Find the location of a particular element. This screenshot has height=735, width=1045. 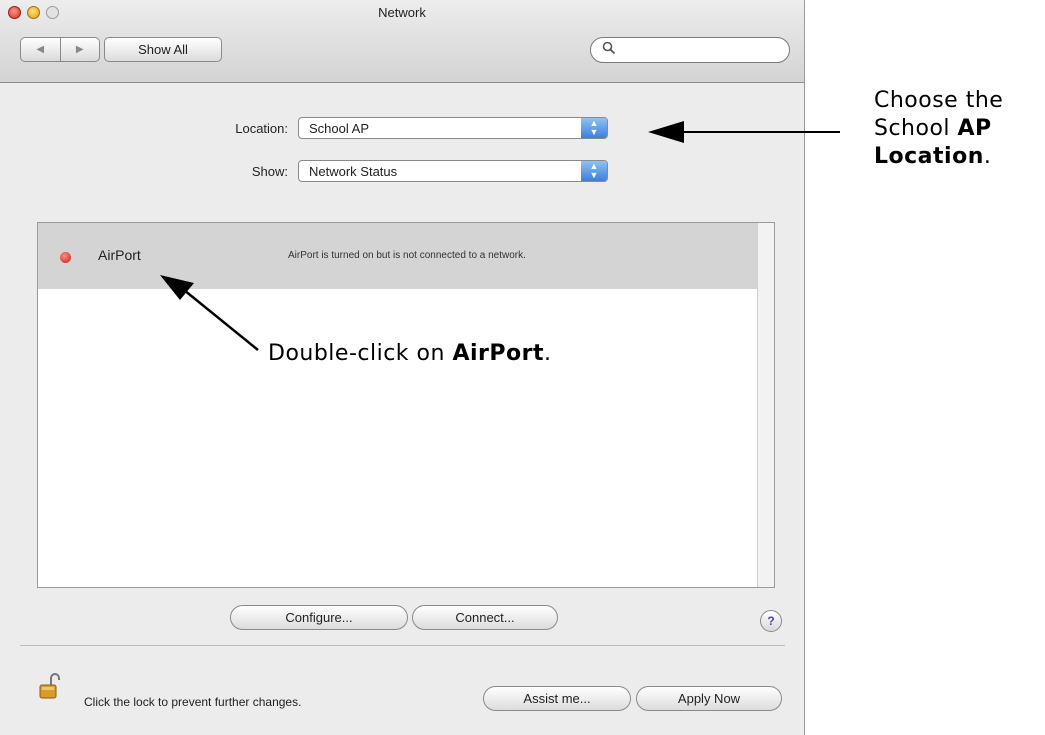

location-instruction-line2: School AP is located at coordinates (938, 129).